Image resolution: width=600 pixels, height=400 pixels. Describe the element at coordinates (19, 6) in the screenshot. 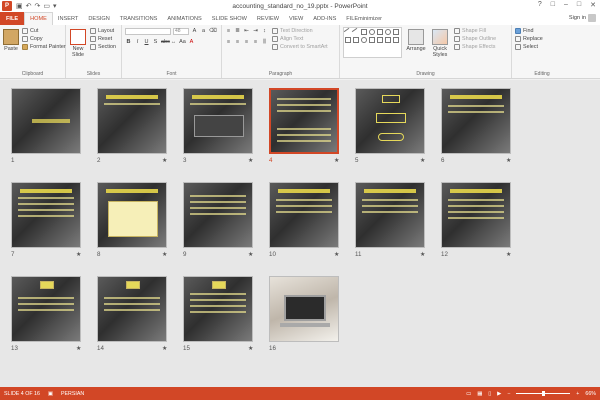

I see `save-icon: ▣` at that location.